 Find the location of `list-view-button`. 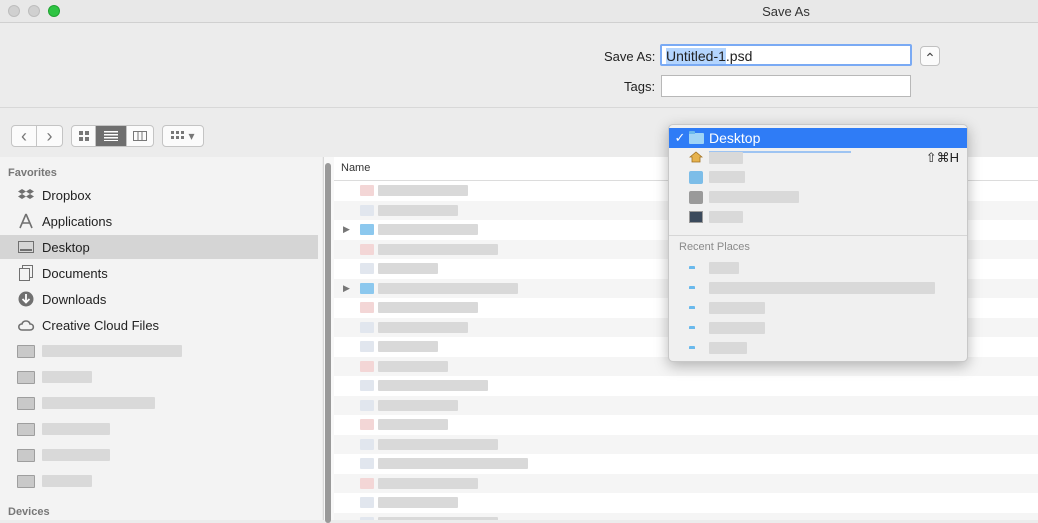

list-view-button is located at coordinates (111, 136).